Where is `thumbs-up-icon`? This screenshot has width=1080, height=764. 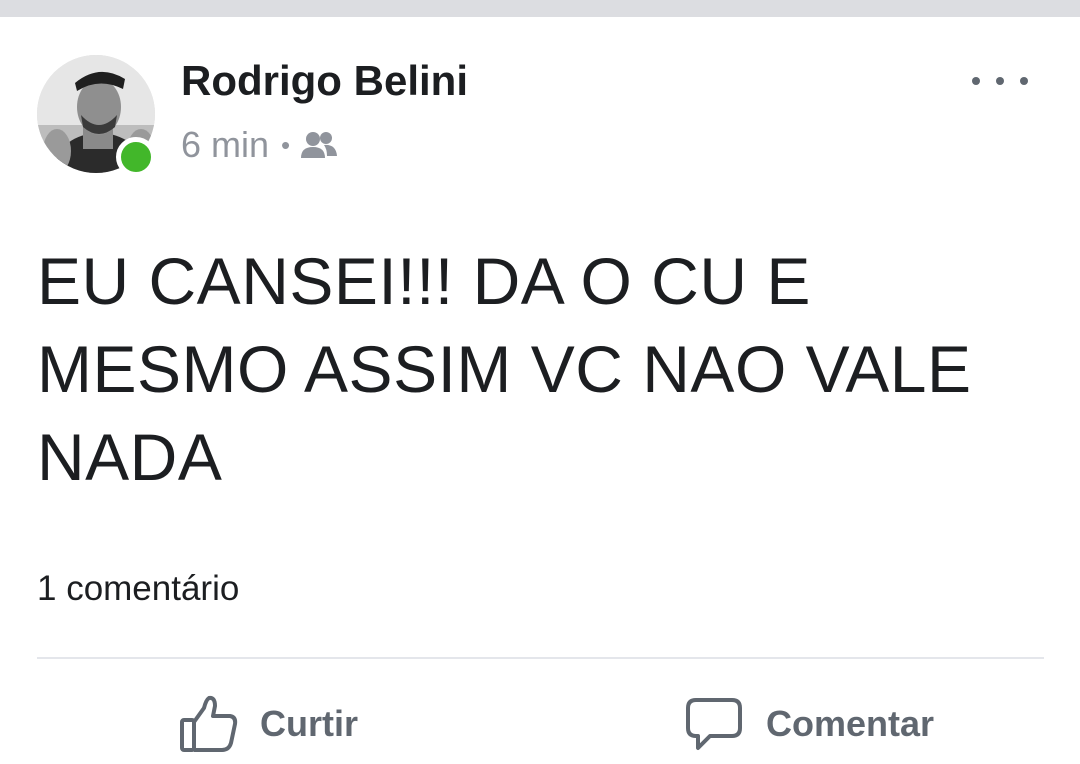 thumbs-up-icon is located at coordinates (209, 723).